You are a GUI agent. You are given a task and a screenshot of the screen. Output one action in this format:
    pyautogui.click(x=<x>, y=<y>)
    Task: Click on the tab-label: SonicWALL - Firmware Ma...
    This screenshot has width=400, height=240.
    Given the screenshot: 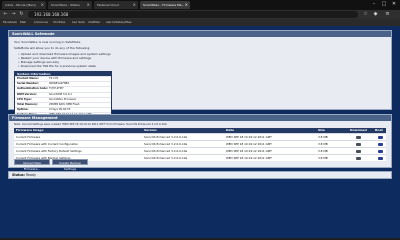 What is the action you would take?
    pyautogui.click(x=164, y=5)
    